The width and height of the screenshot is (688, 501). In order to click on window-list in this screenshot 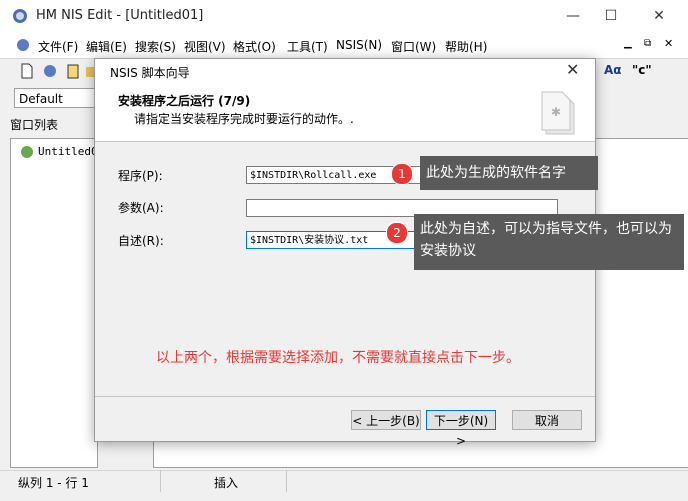, I will do `click(54, 303)`.